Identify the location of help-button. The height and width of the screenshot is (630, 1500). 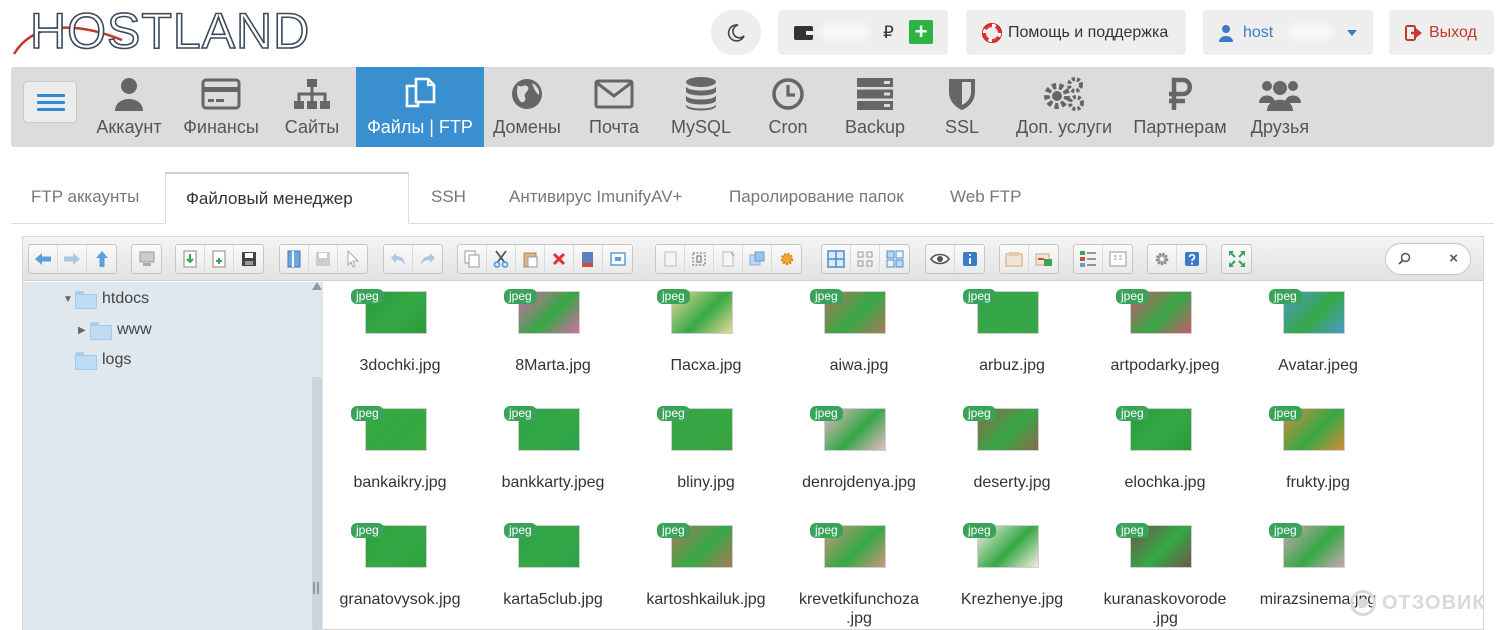
(1191, 259).